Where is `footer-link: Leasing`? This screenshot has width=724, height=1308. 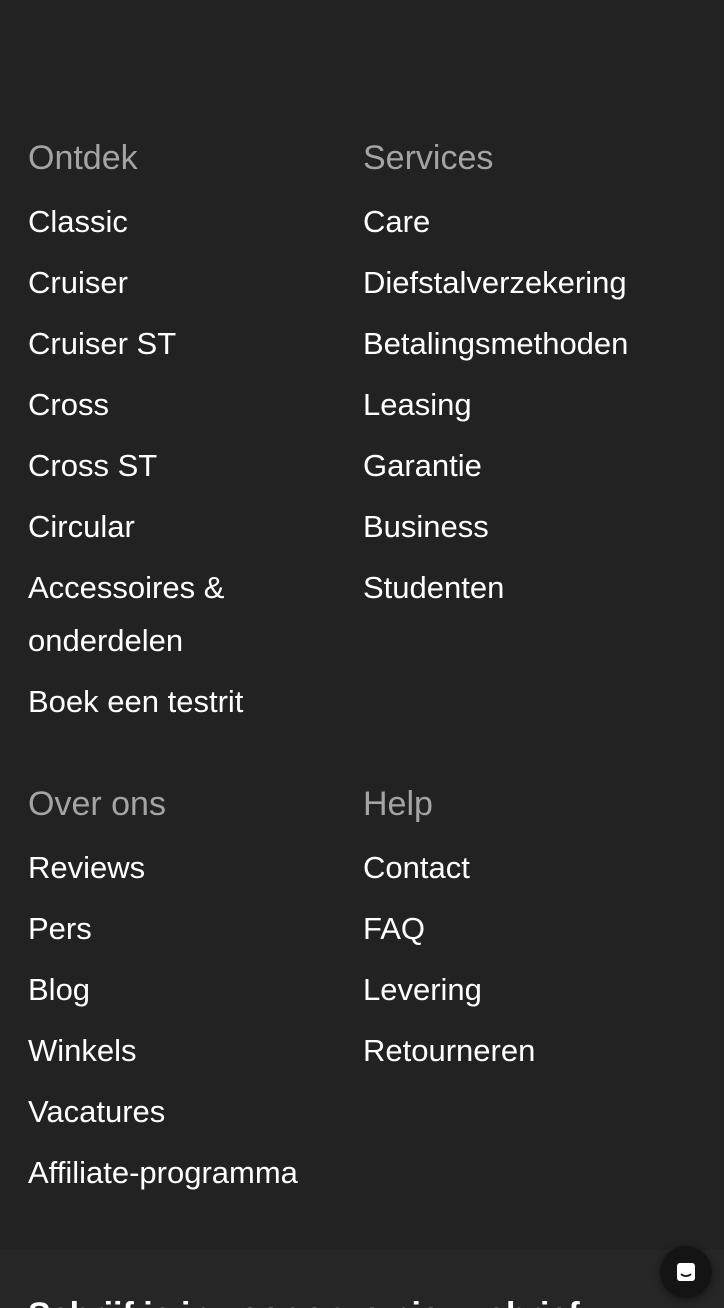 footer-link: Leasing is located at coordinates (528, 404).